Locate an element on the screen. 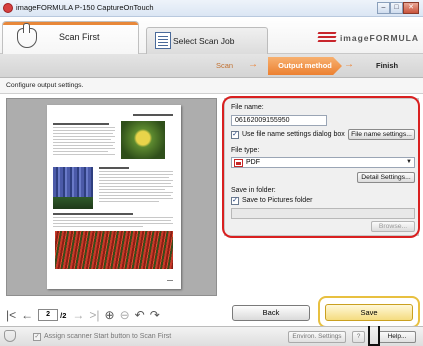 The height and width of the screenshot is (346, 423). file-type-value: PDF is located at coordinates (253, 162).